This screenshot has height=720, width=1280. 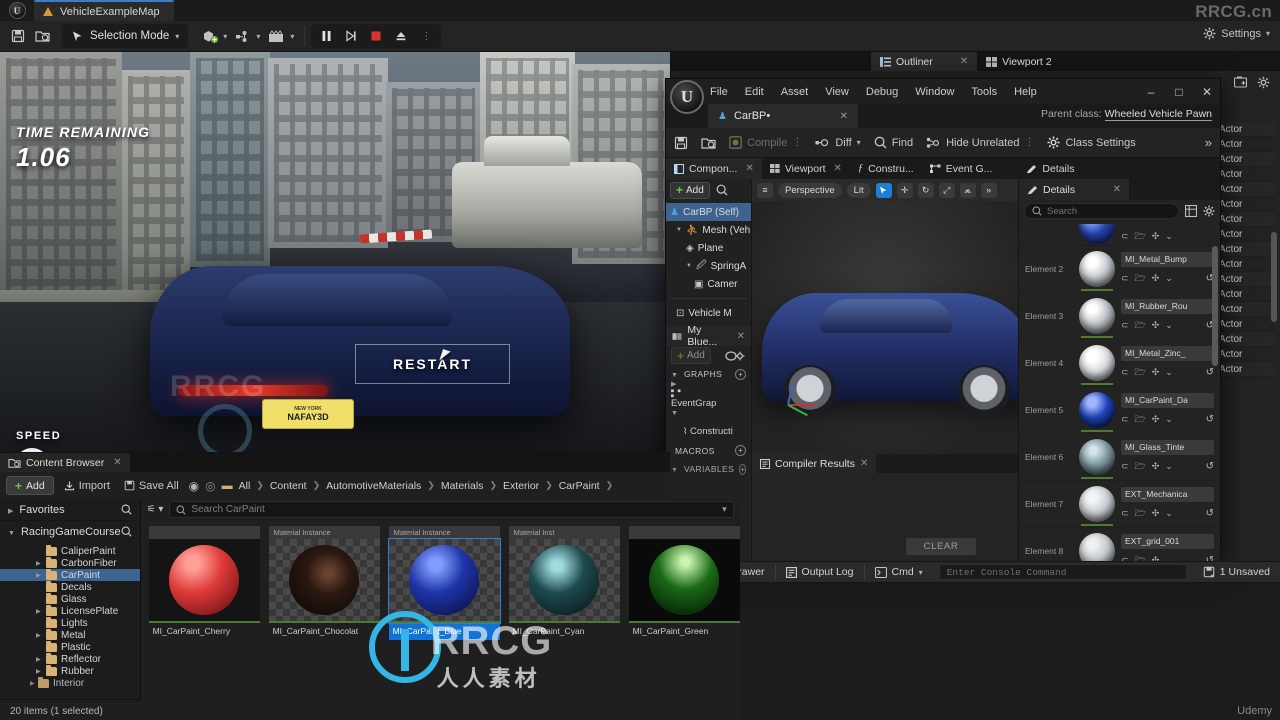 I want to click on component-node-plane: ◈ Plane, so click(x=708, y=248).